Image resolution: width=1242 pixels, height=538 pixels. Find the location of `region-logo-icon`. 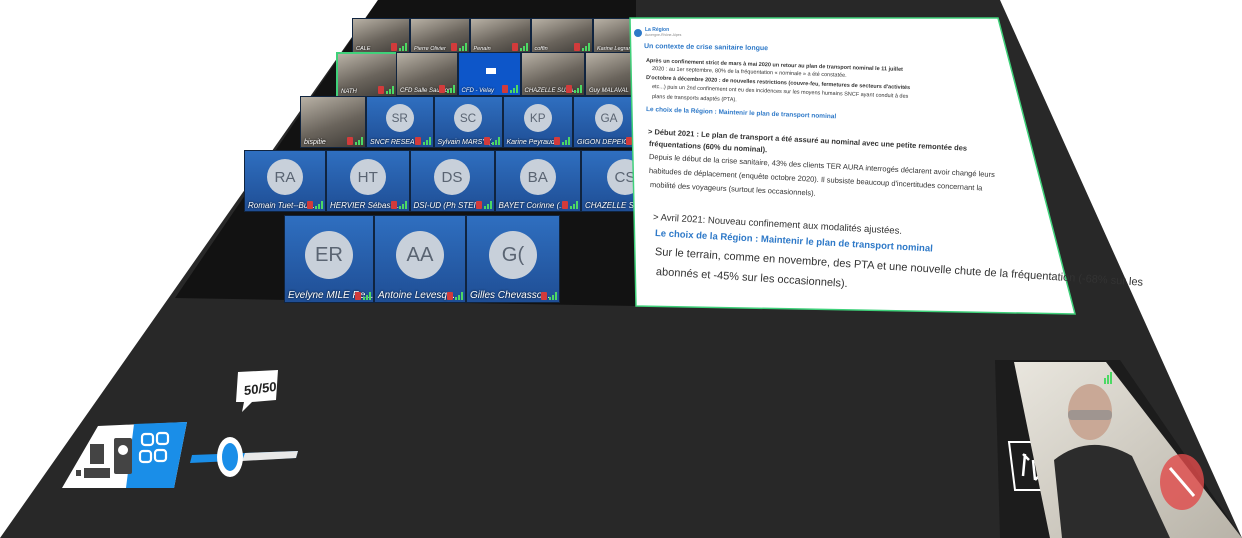

region-logo-icon is located at coordinates (638, 33).